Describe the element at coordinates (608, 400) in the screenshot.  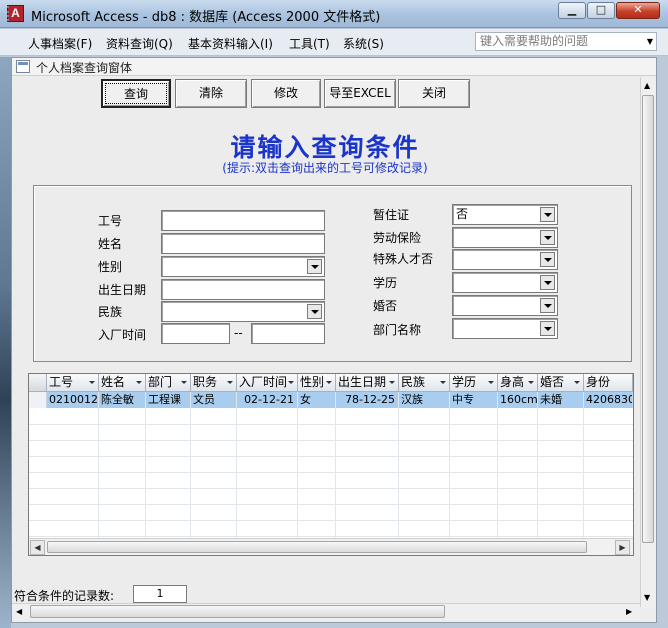
I see `grid-cell: 4206830` at that location.